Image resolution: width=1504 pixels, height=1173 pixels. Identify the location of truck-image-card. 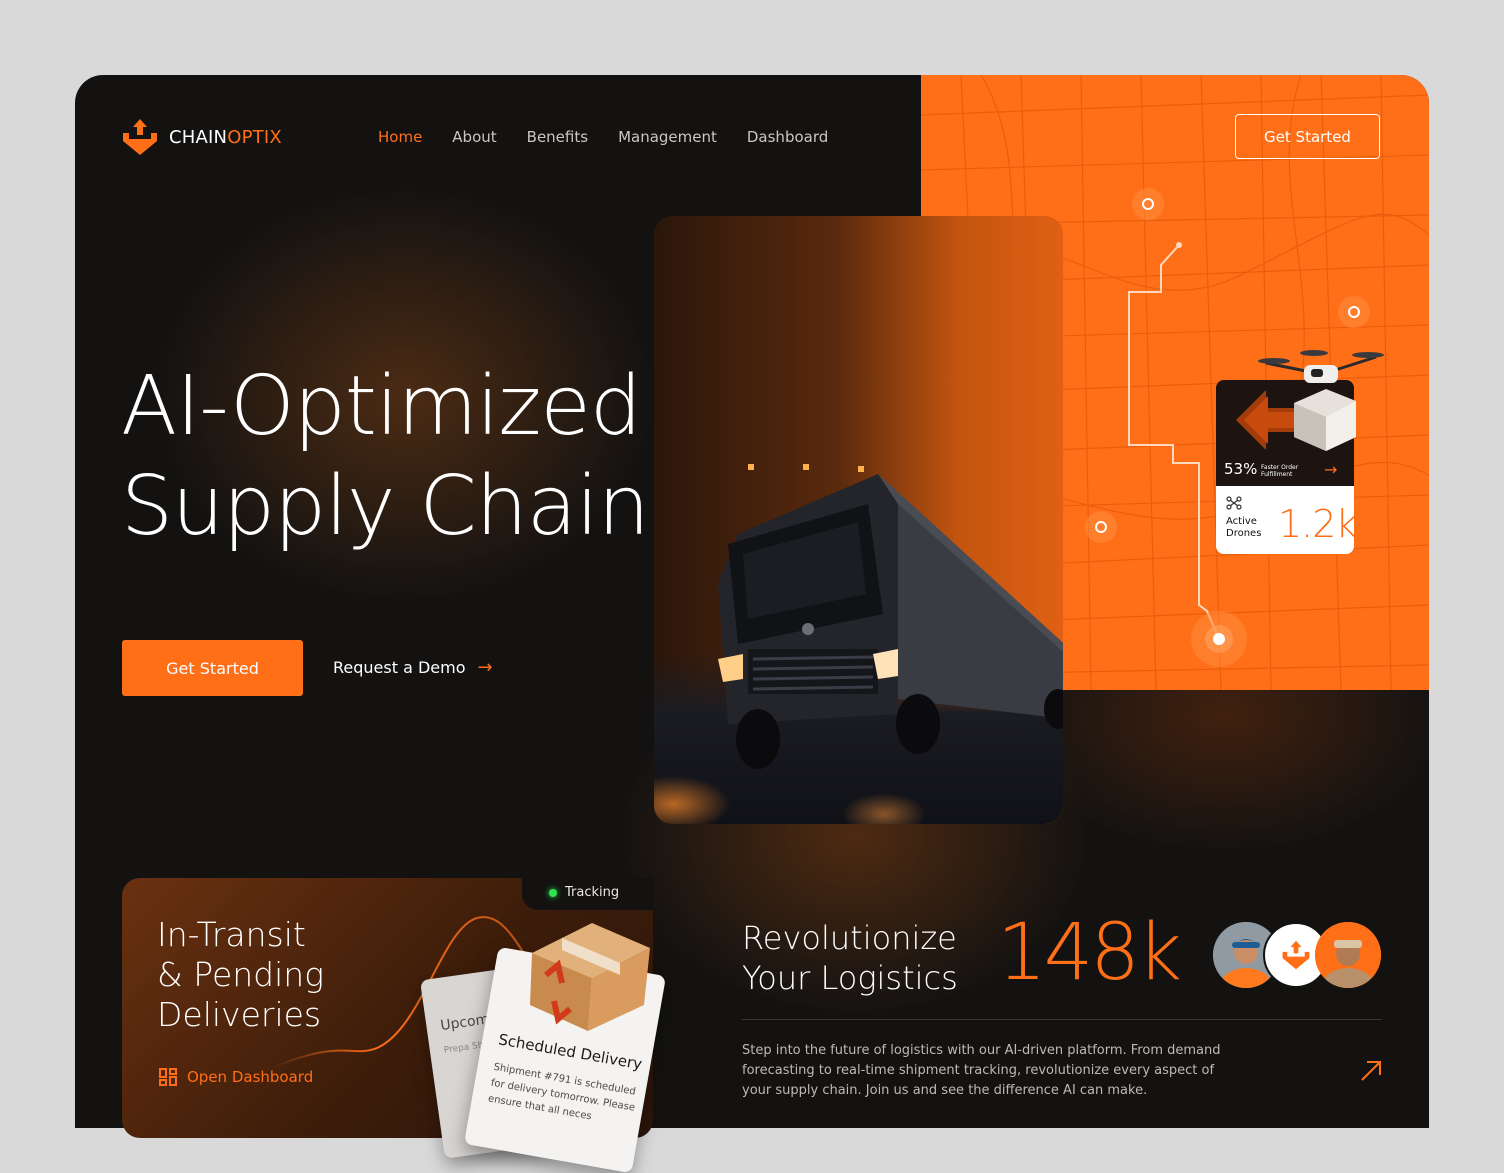
(858, 520).